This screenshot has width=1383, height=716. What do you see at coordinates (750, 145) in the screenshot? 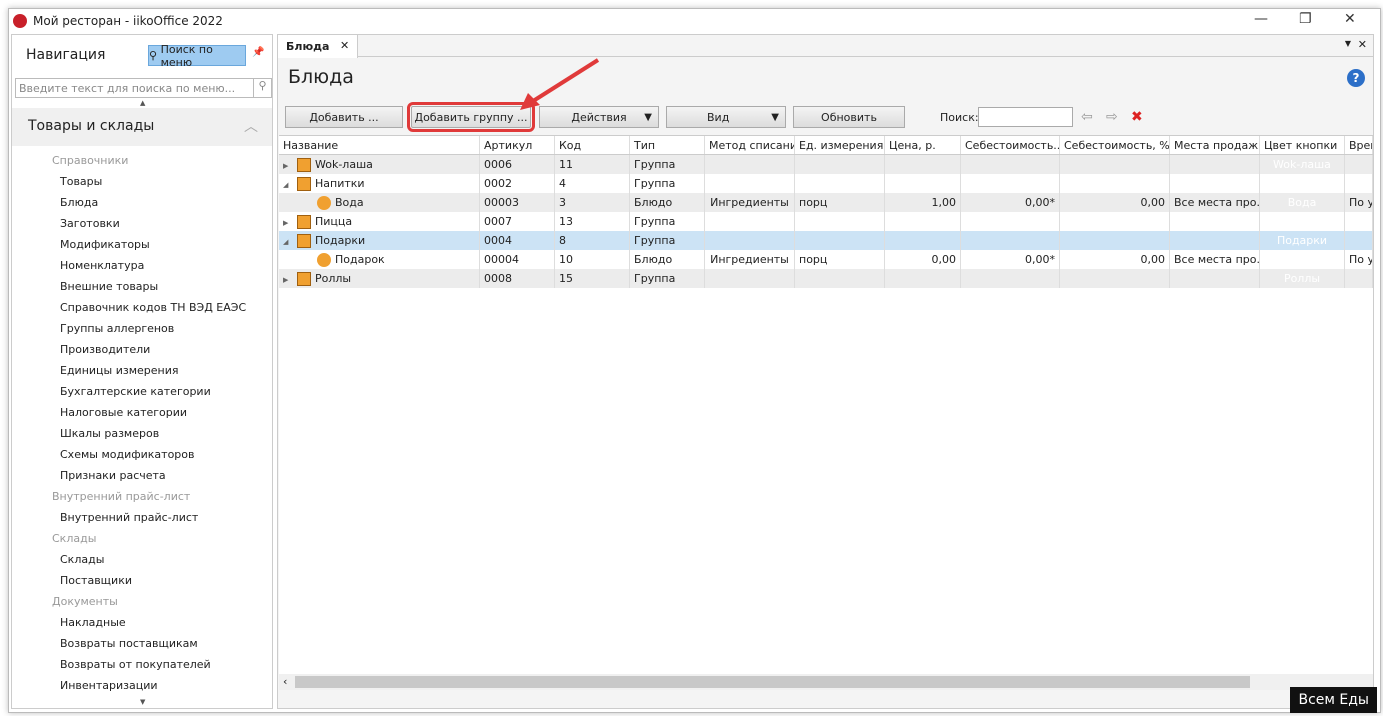
I see `column-header: Метод списания` at bounding box center [750, 145].